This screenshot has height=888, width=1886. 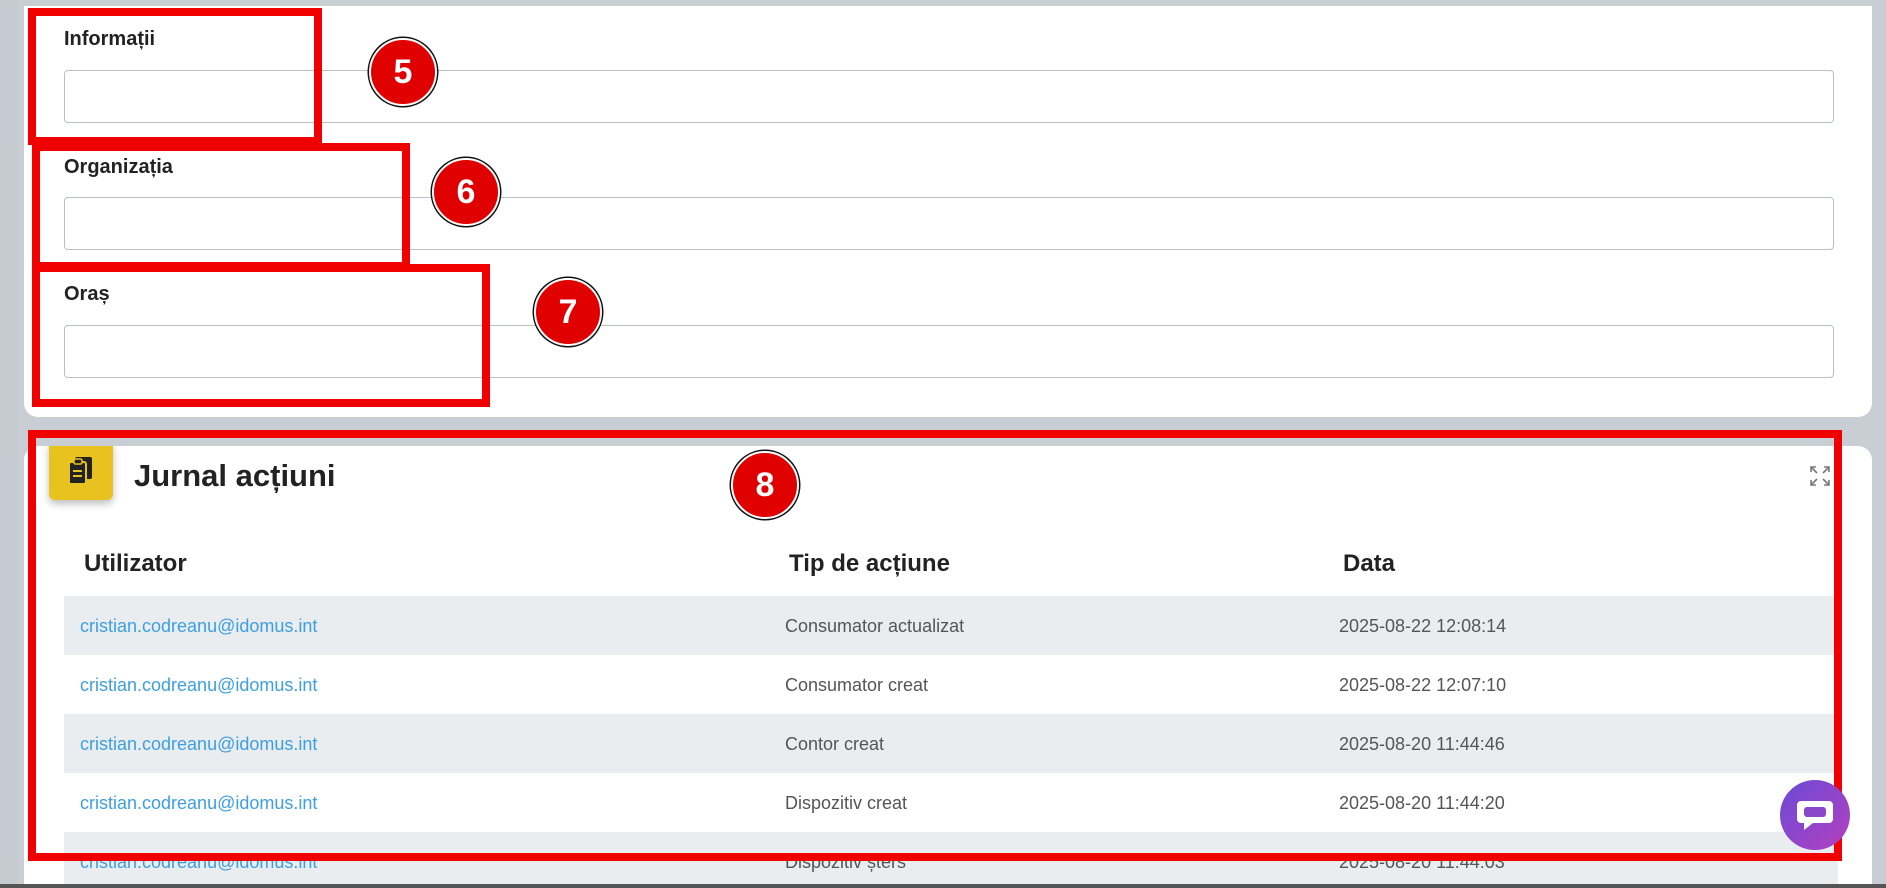 I want to click on page-left-edge, so click(x=9, y=444).